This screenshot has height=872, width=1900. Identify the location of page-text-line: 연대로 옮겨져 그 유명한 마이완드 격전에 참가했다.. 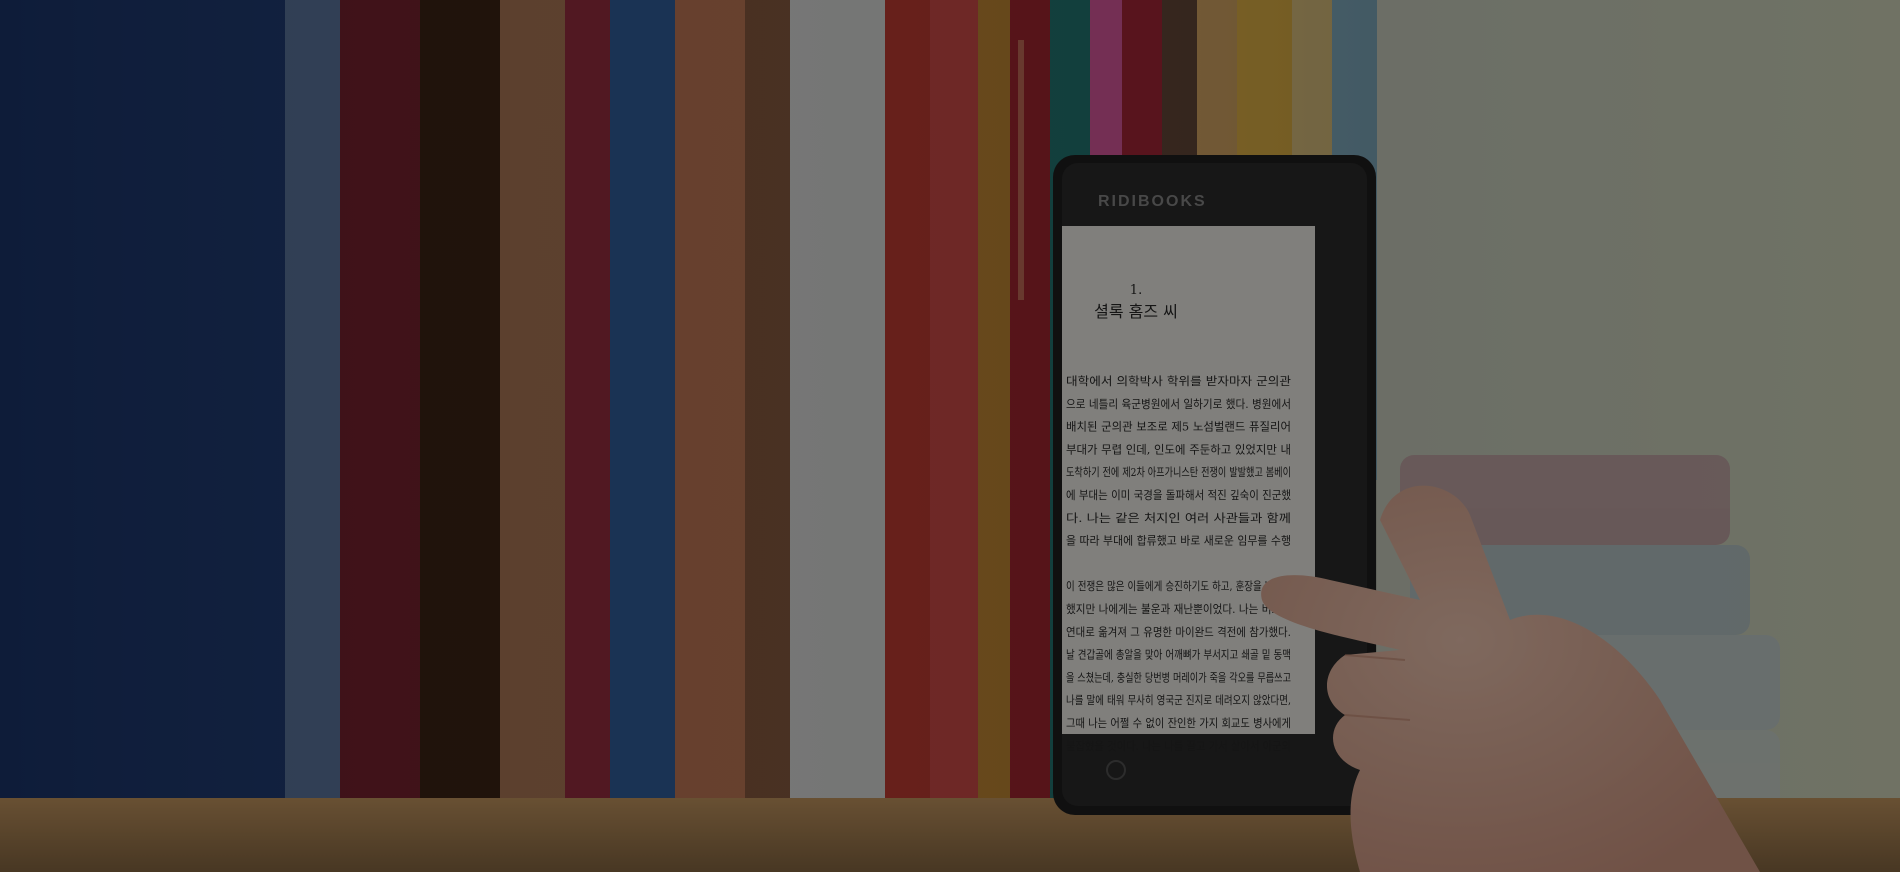
(1178, 632).